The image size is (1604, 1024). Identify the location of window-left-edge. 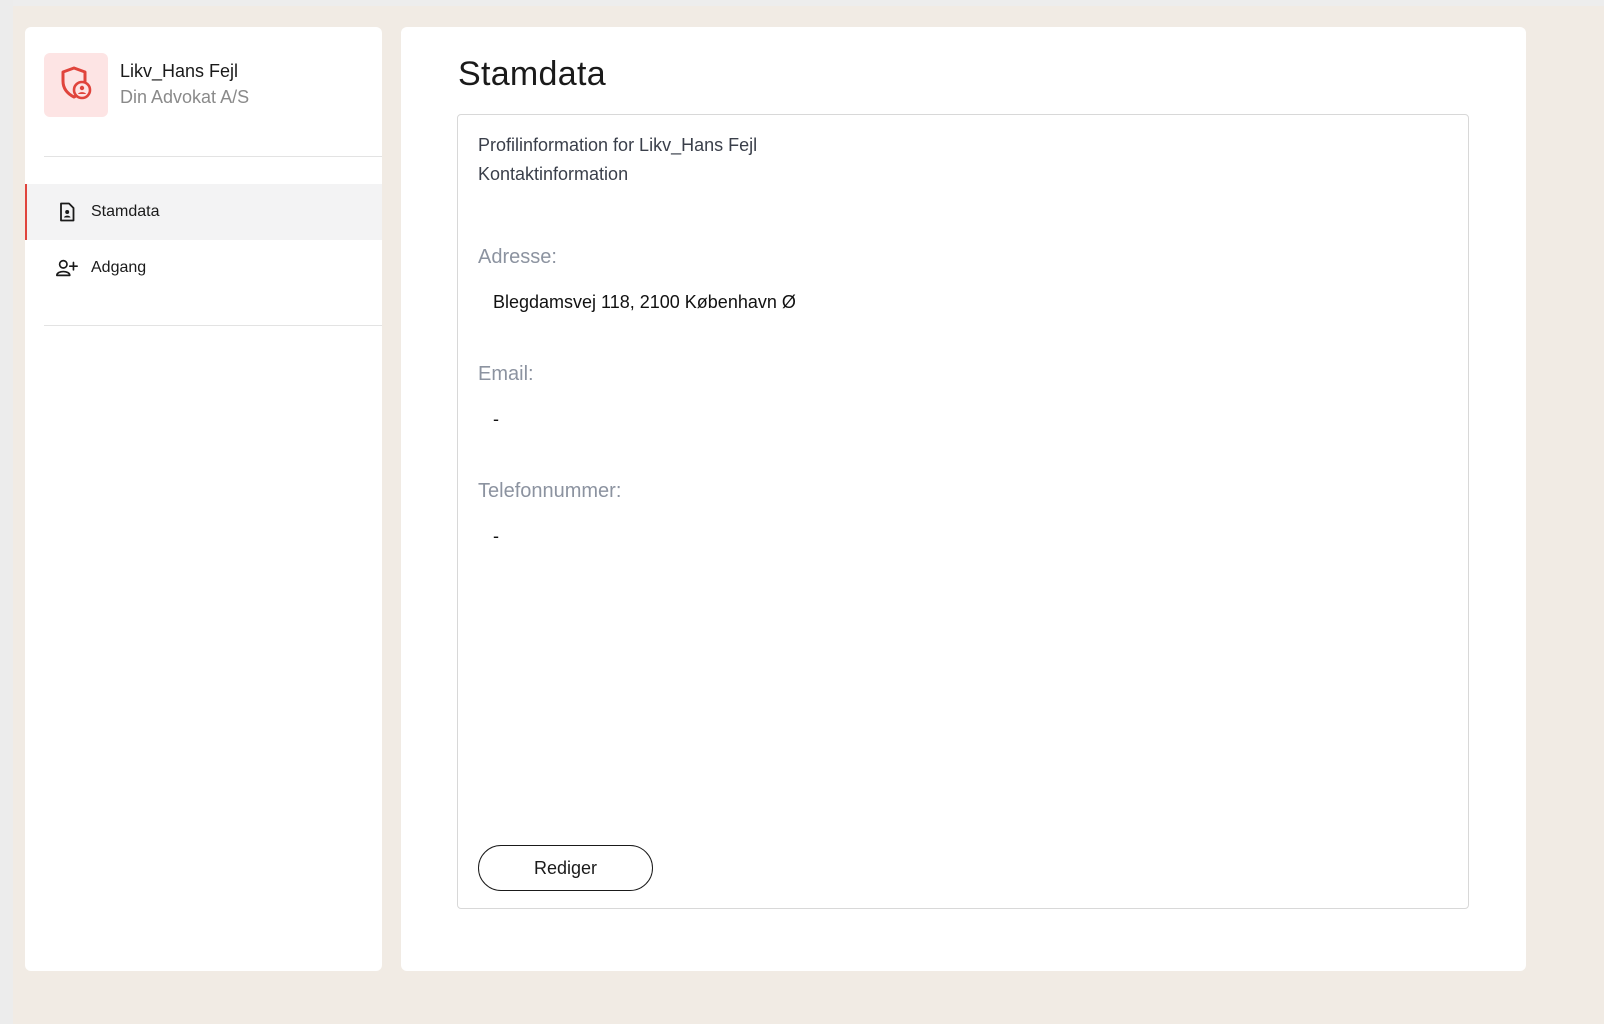
(6, 512).